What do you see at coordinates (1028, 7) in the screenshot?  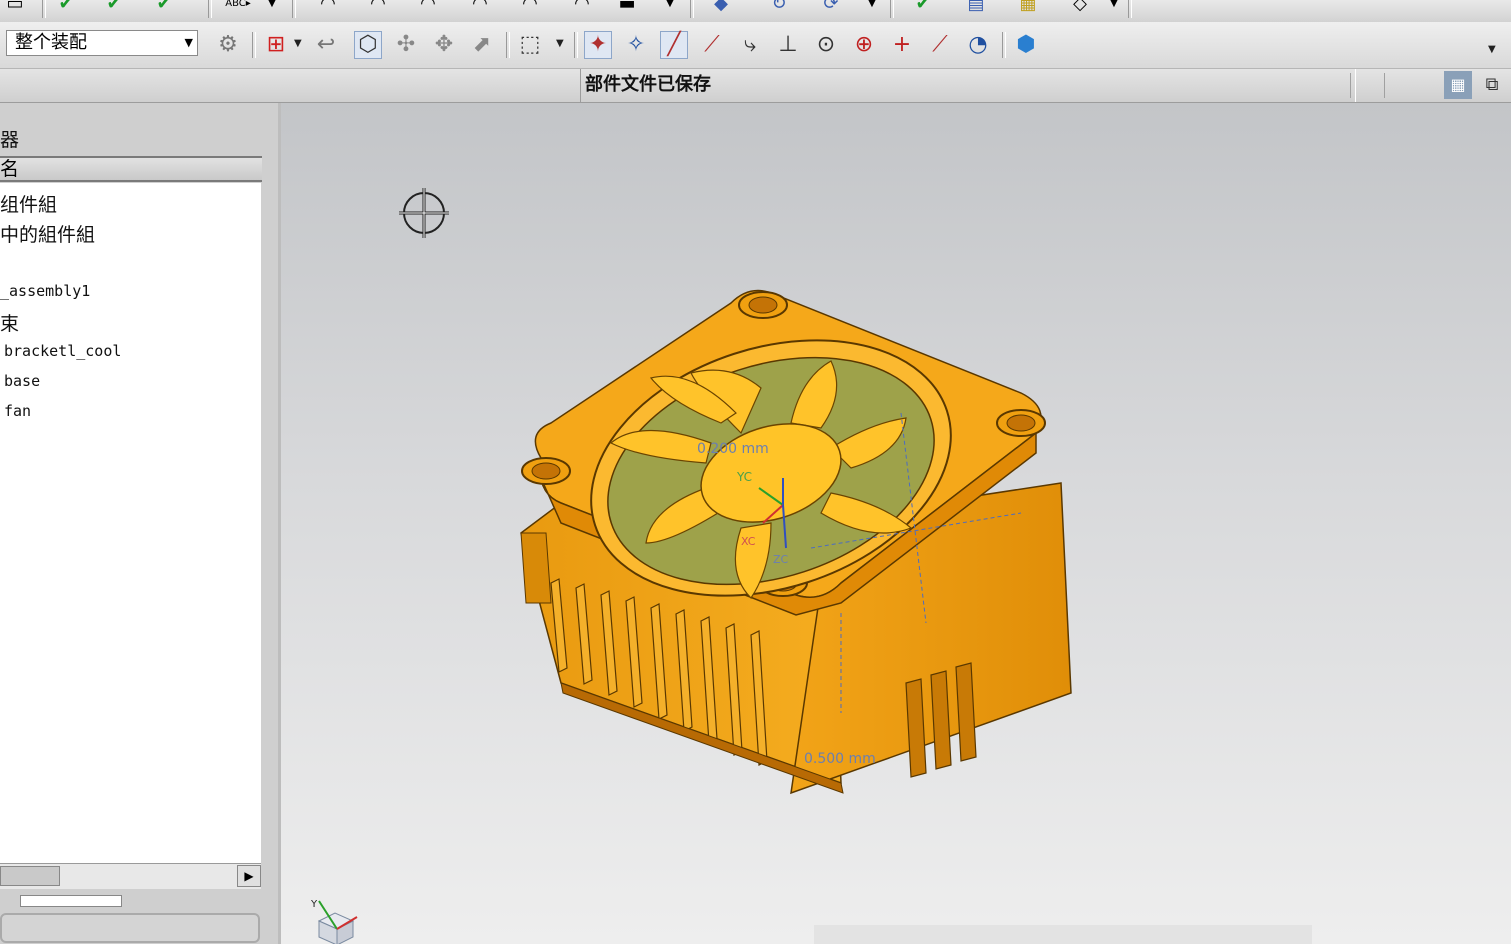 I see `measure-icon: ▦` at bounding box center [1028, 7].